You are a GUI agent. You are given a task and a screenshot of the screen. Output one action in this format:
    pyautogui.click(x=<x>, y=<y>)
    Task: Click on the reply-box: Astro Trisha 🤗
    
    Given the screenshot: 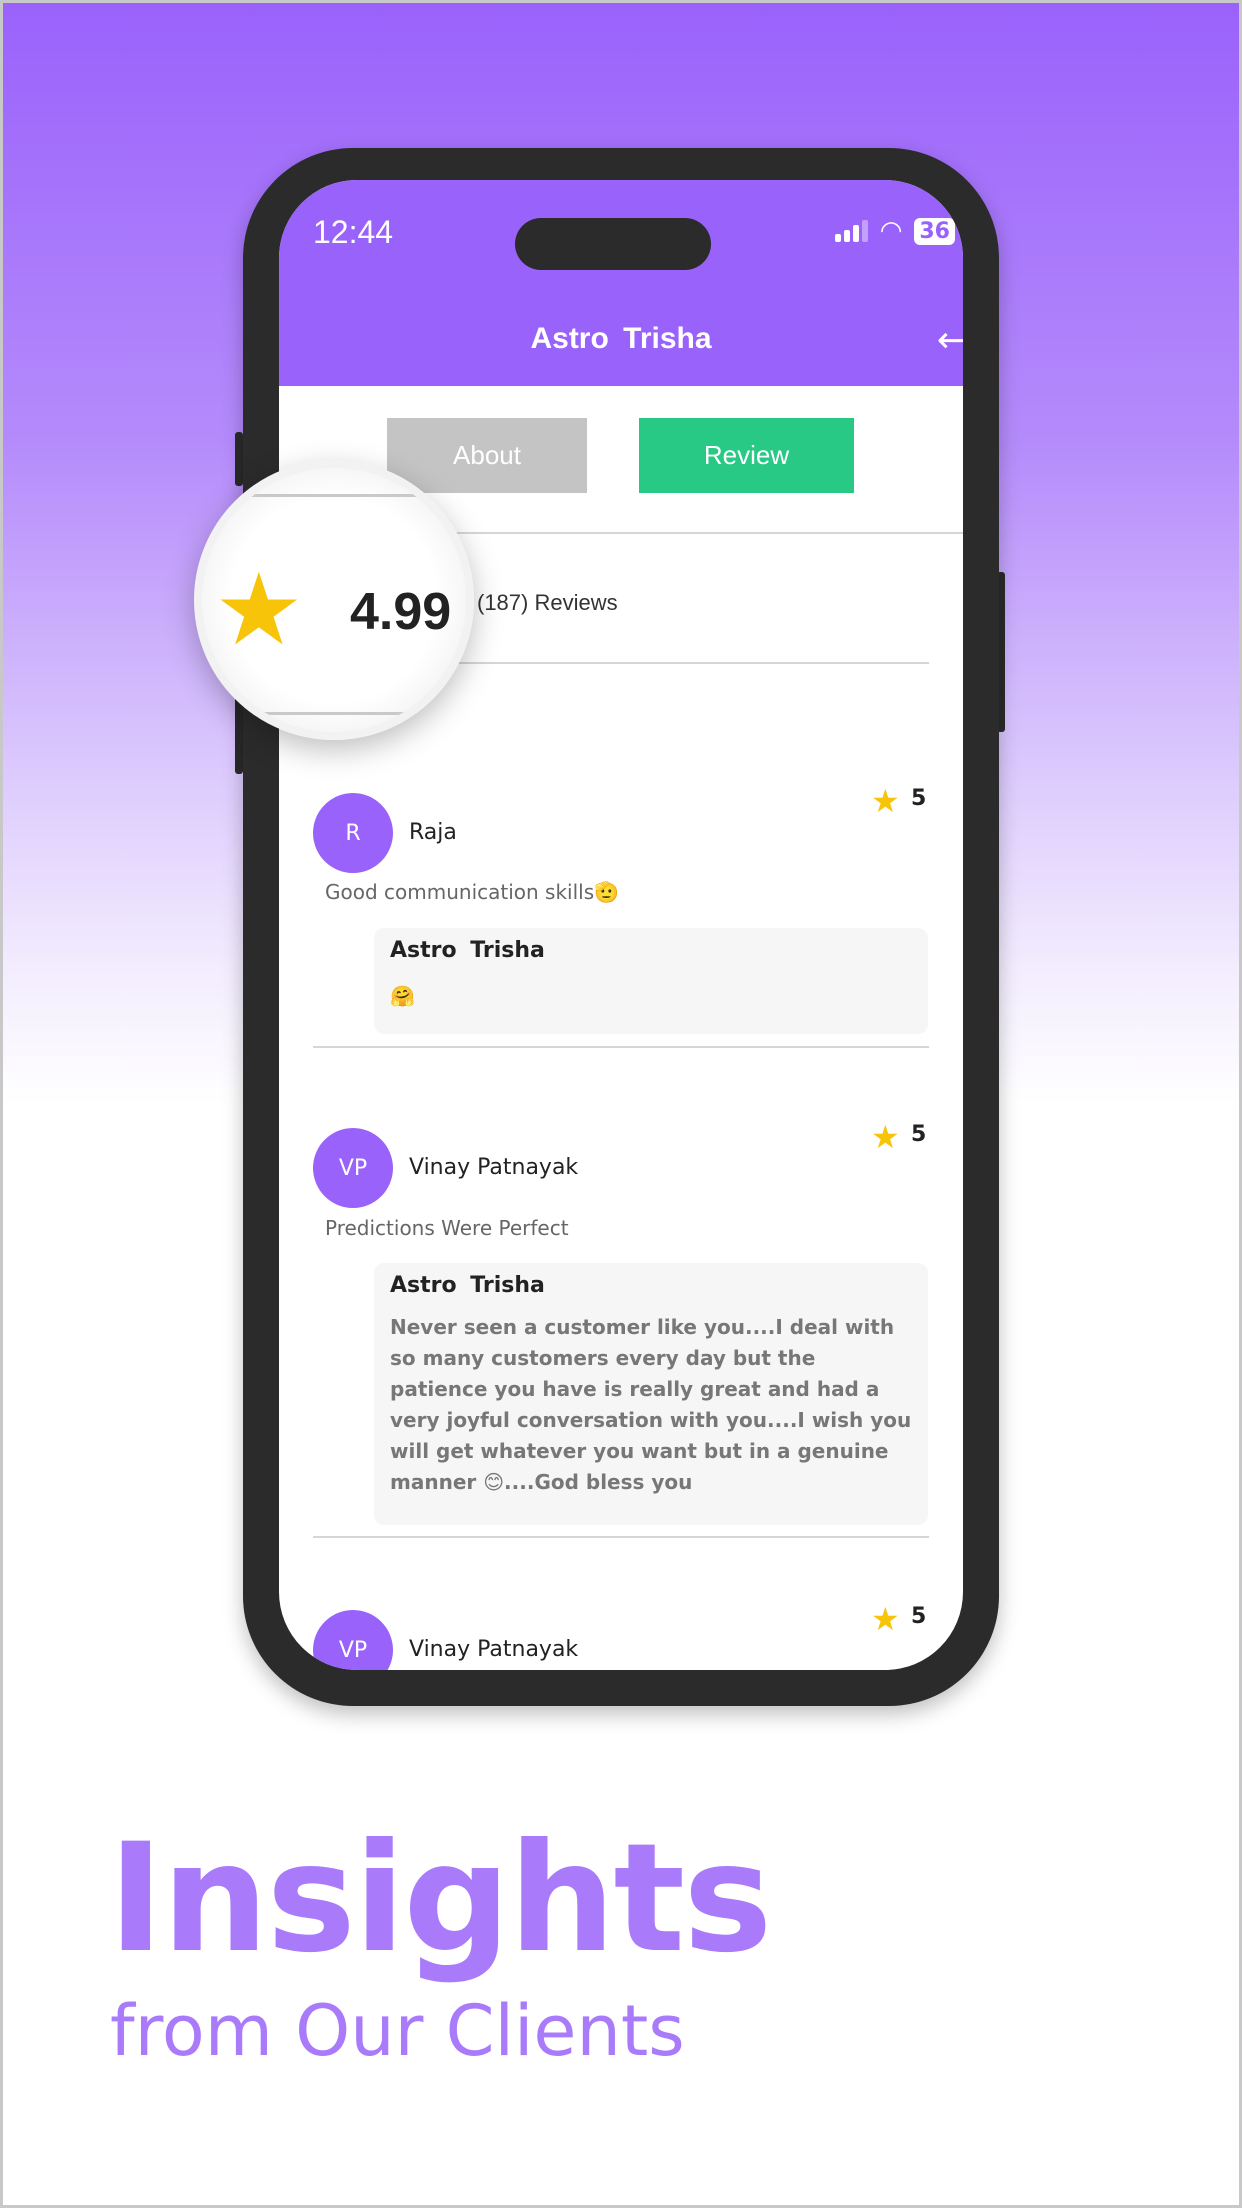 What is the action you would take?
    pyautogui.click(x=651, y=981)
    